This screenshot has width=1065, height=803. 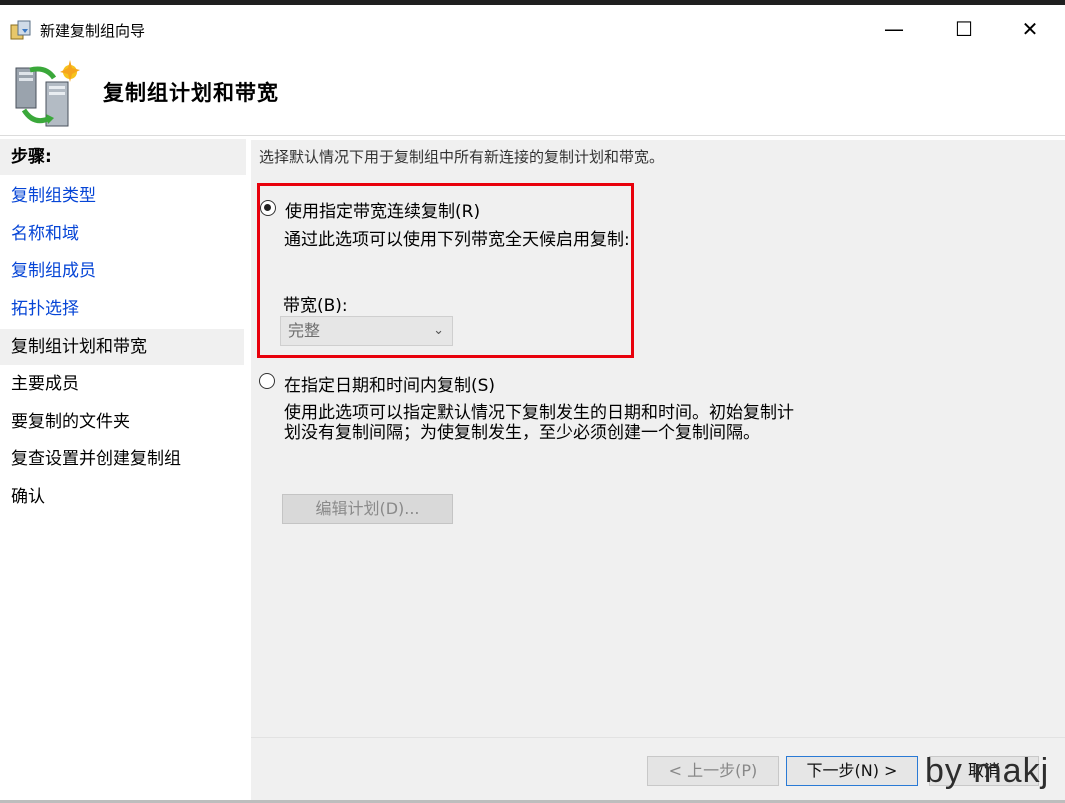 I want to click on scheduled-description-line-1: 使用此选项可以指定默认情况下复制发生的日期和时间。初始复制计, so click(x=539, y=413).